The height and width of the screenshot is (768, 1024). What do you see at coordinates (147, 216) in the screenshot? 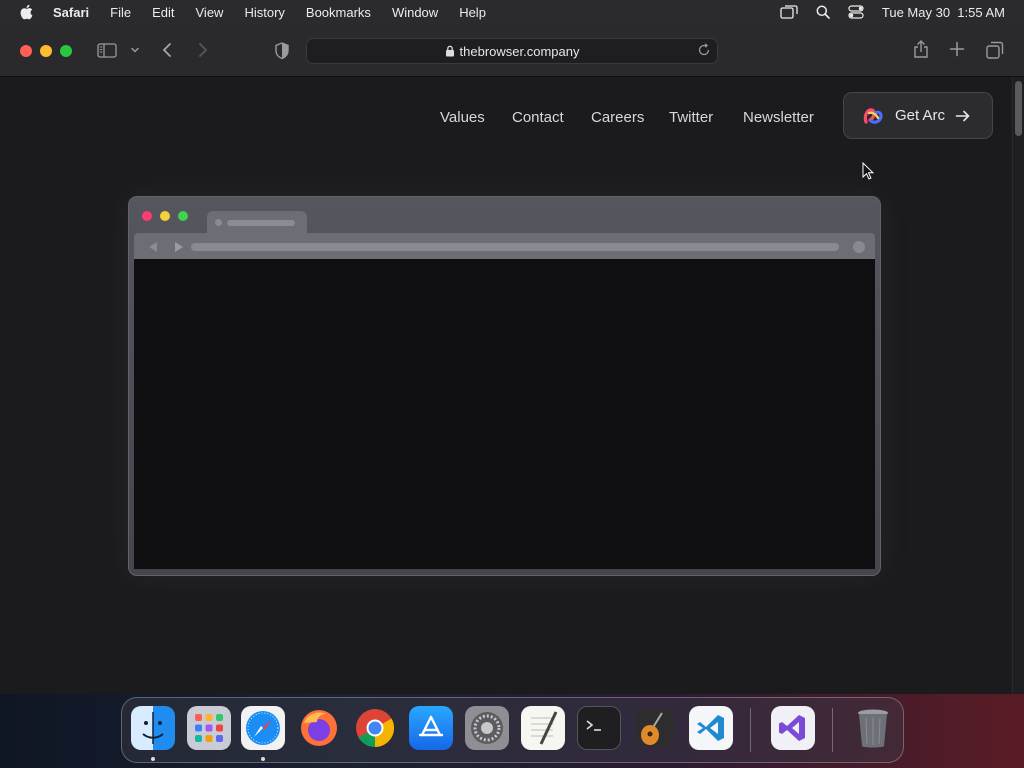
I see `illustration-close-dot` at bounding box center [147, 216].